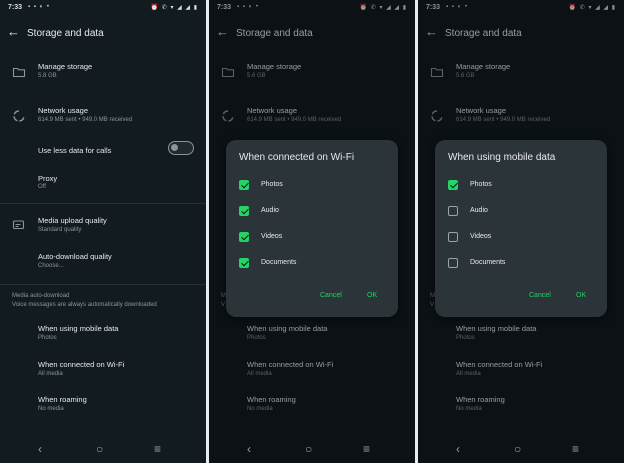 This screenshot has width=624, height=463. What do you see at coordinates (19, 72) in the screenshot?
I see `folder-icon` at bounding box center [19, 72].